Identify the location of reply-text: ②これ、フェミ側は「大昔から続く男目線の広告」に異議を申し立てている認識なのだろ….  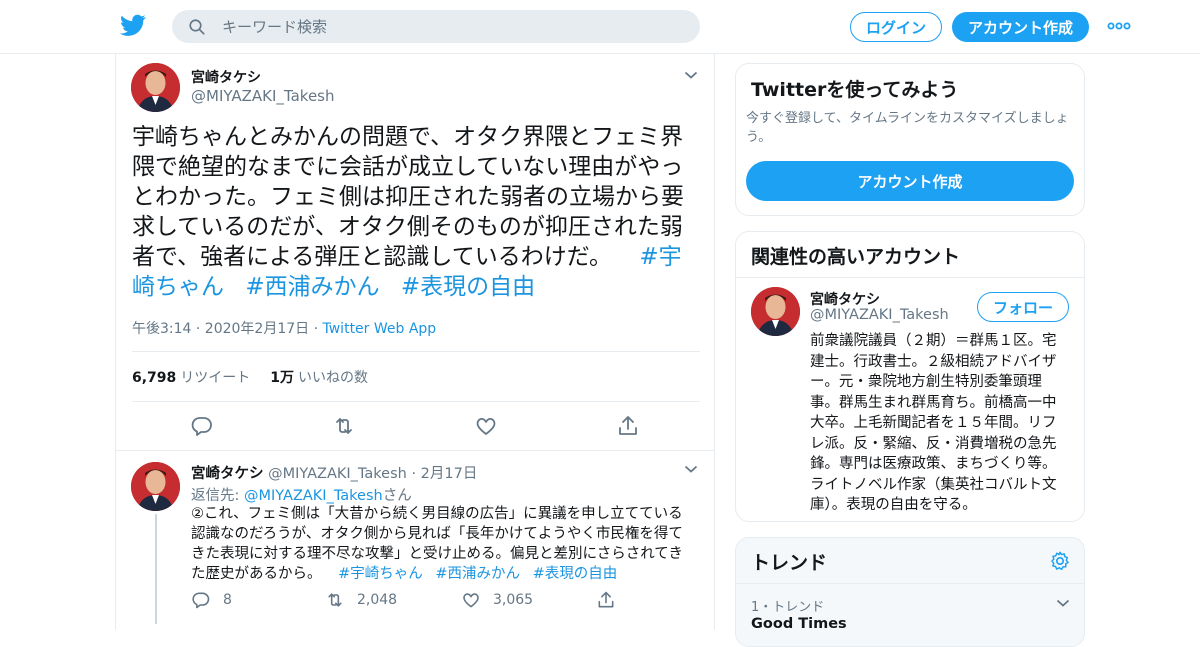
(441, 544).